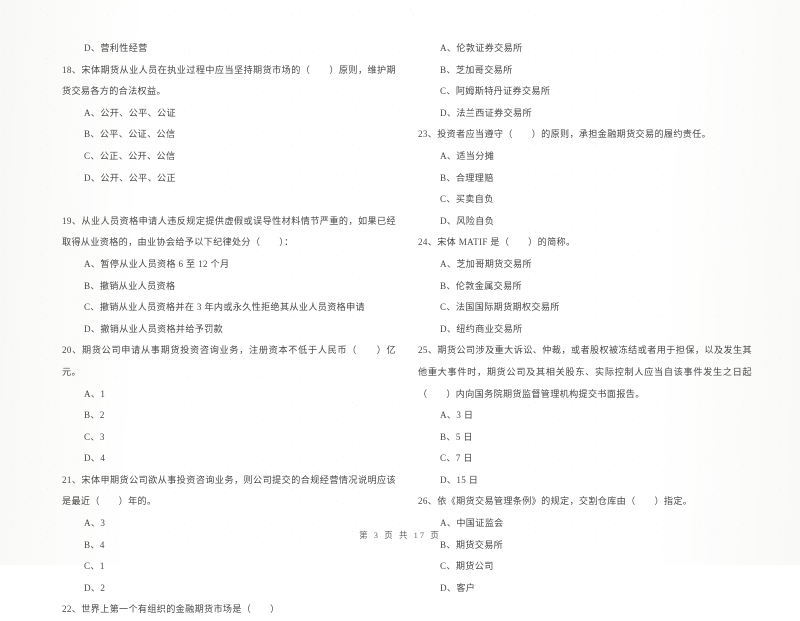 This screenshot has width=800, height=621. Describe the element at coordinates (457, 415) in the screenshot. I see `answer-option: A、3 日` at that location.